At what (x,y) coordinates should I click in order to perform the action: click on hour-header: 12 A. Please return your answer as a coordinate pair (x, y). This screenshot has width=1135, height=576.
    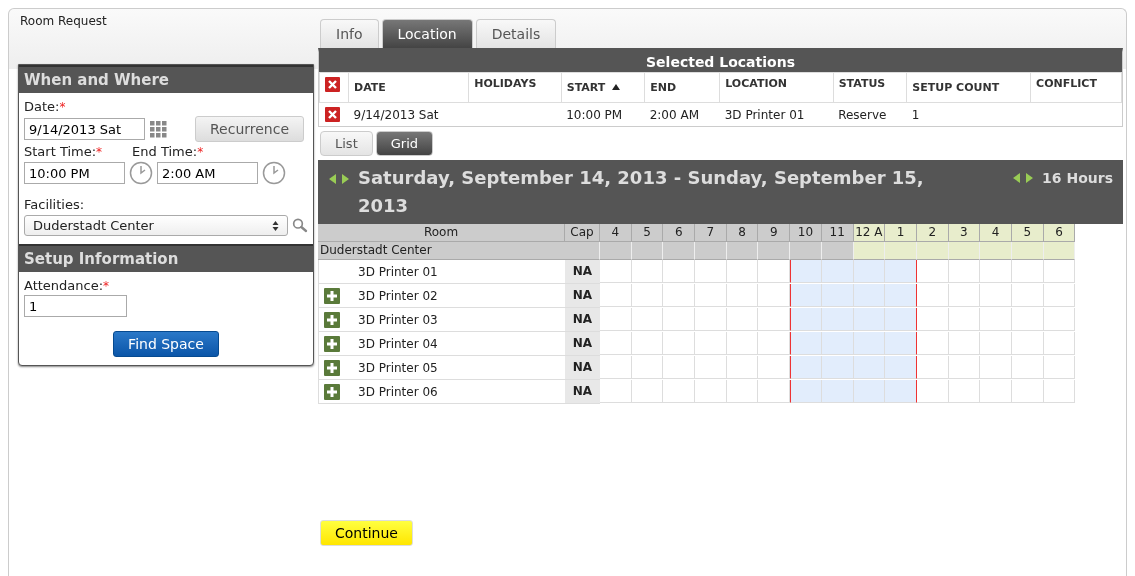
    Looking at the image, I should click on (869, 233).